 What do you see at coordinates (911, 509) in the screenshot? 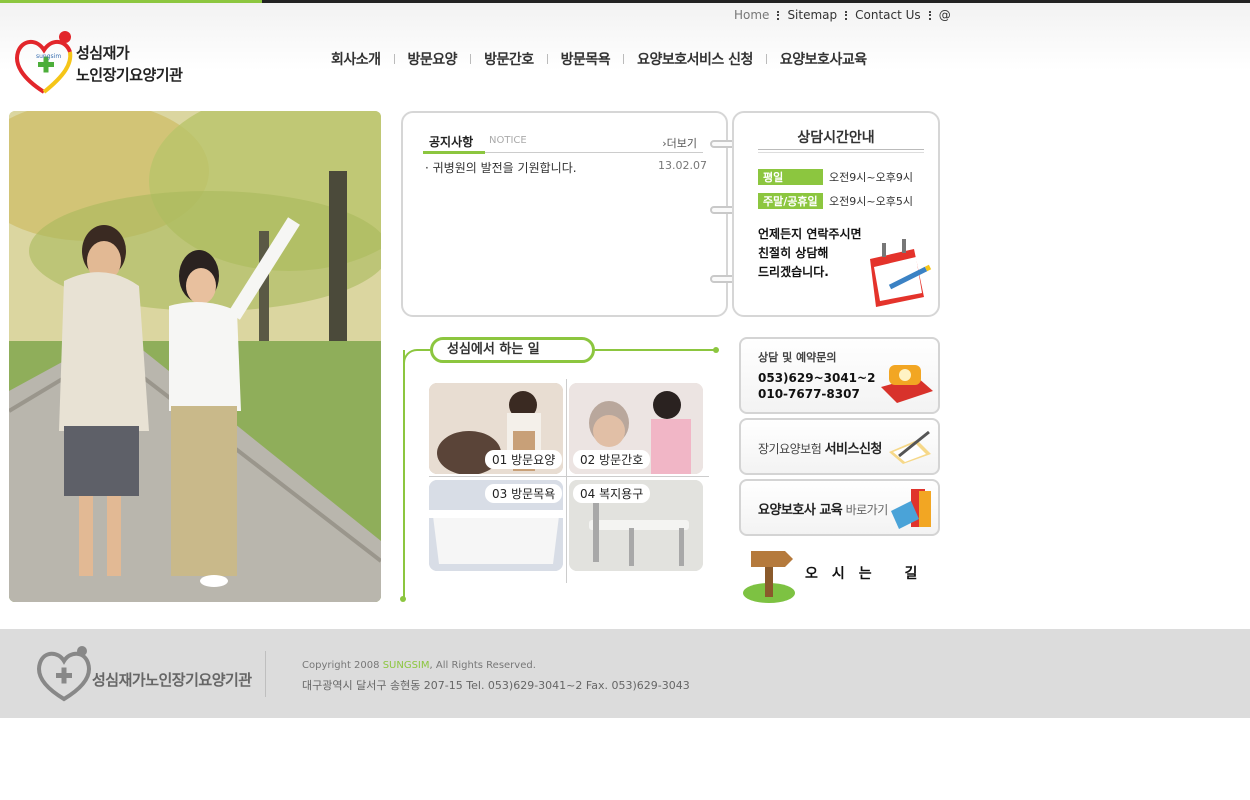
I see `books-icon` at bounding box center [911, 509].